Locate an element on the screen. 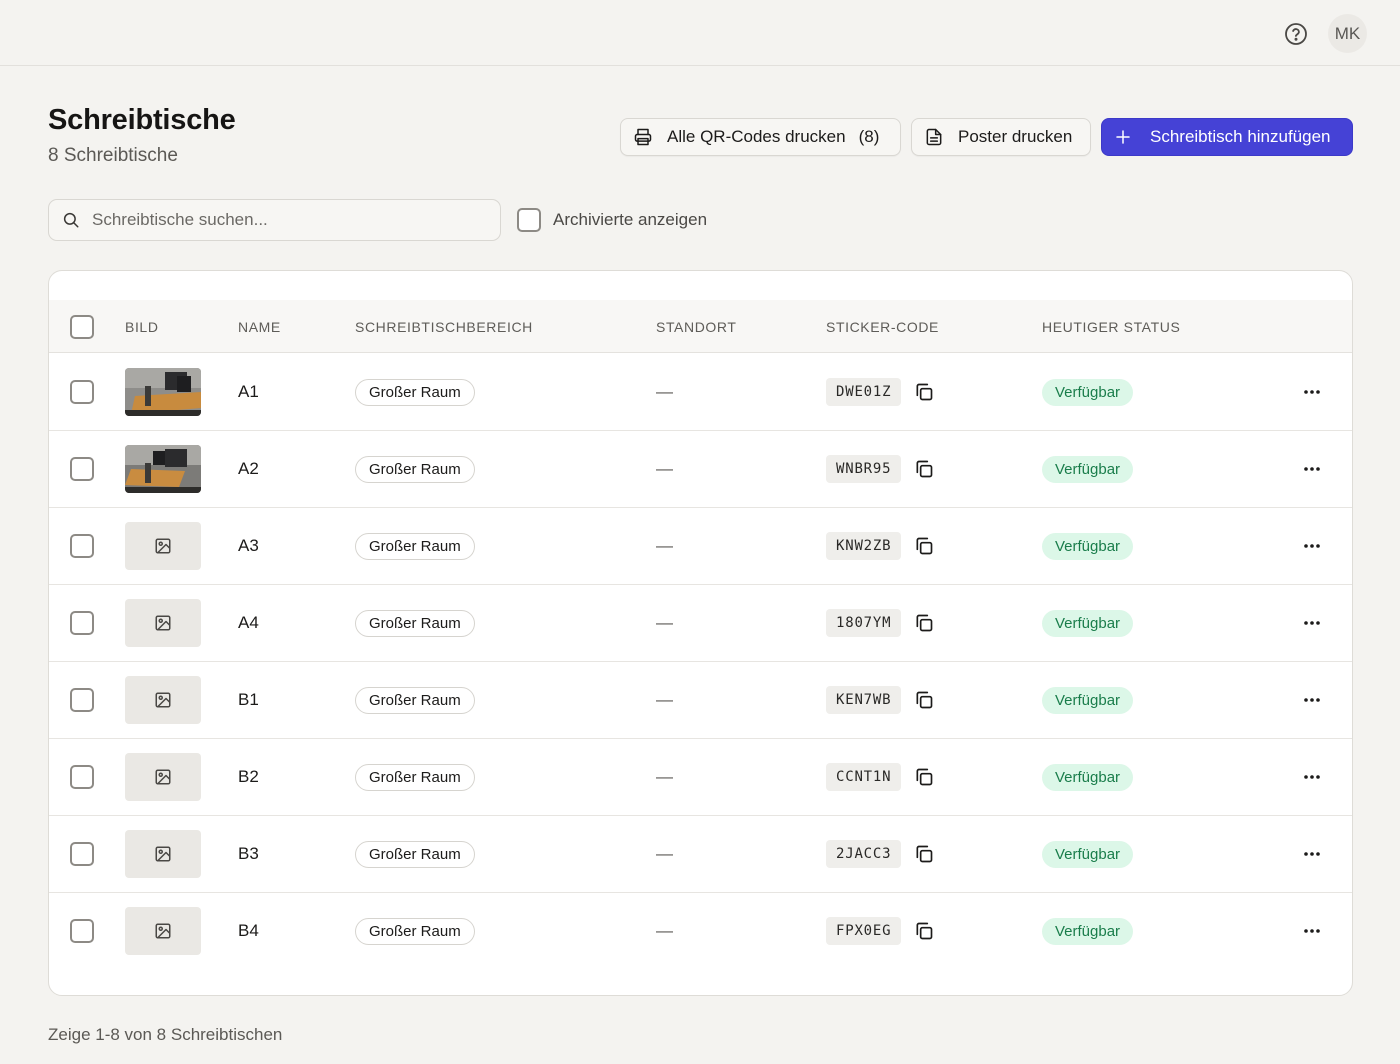 Image resolution: width=1400 pixels, height=1064 pixels. column-header-location: STANDORT is located at coordinates (696, 327).